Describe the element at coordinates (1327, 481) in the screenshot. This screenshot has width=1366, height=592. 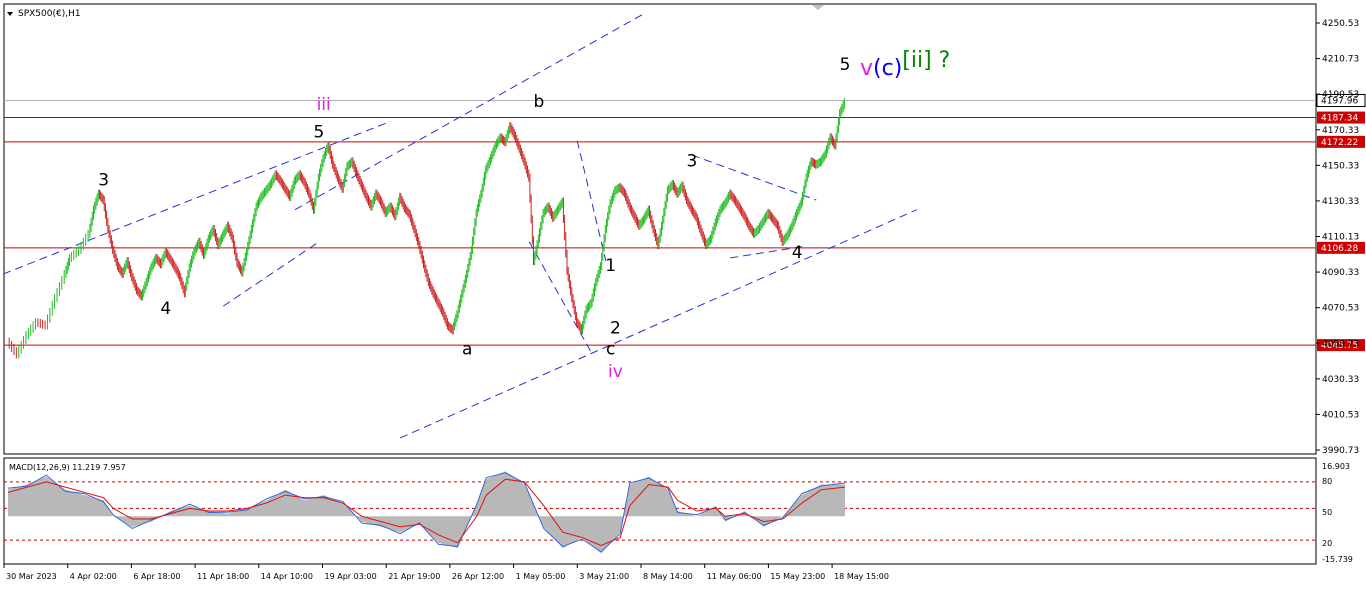
I see `macd-axis-label: 80` at that location.